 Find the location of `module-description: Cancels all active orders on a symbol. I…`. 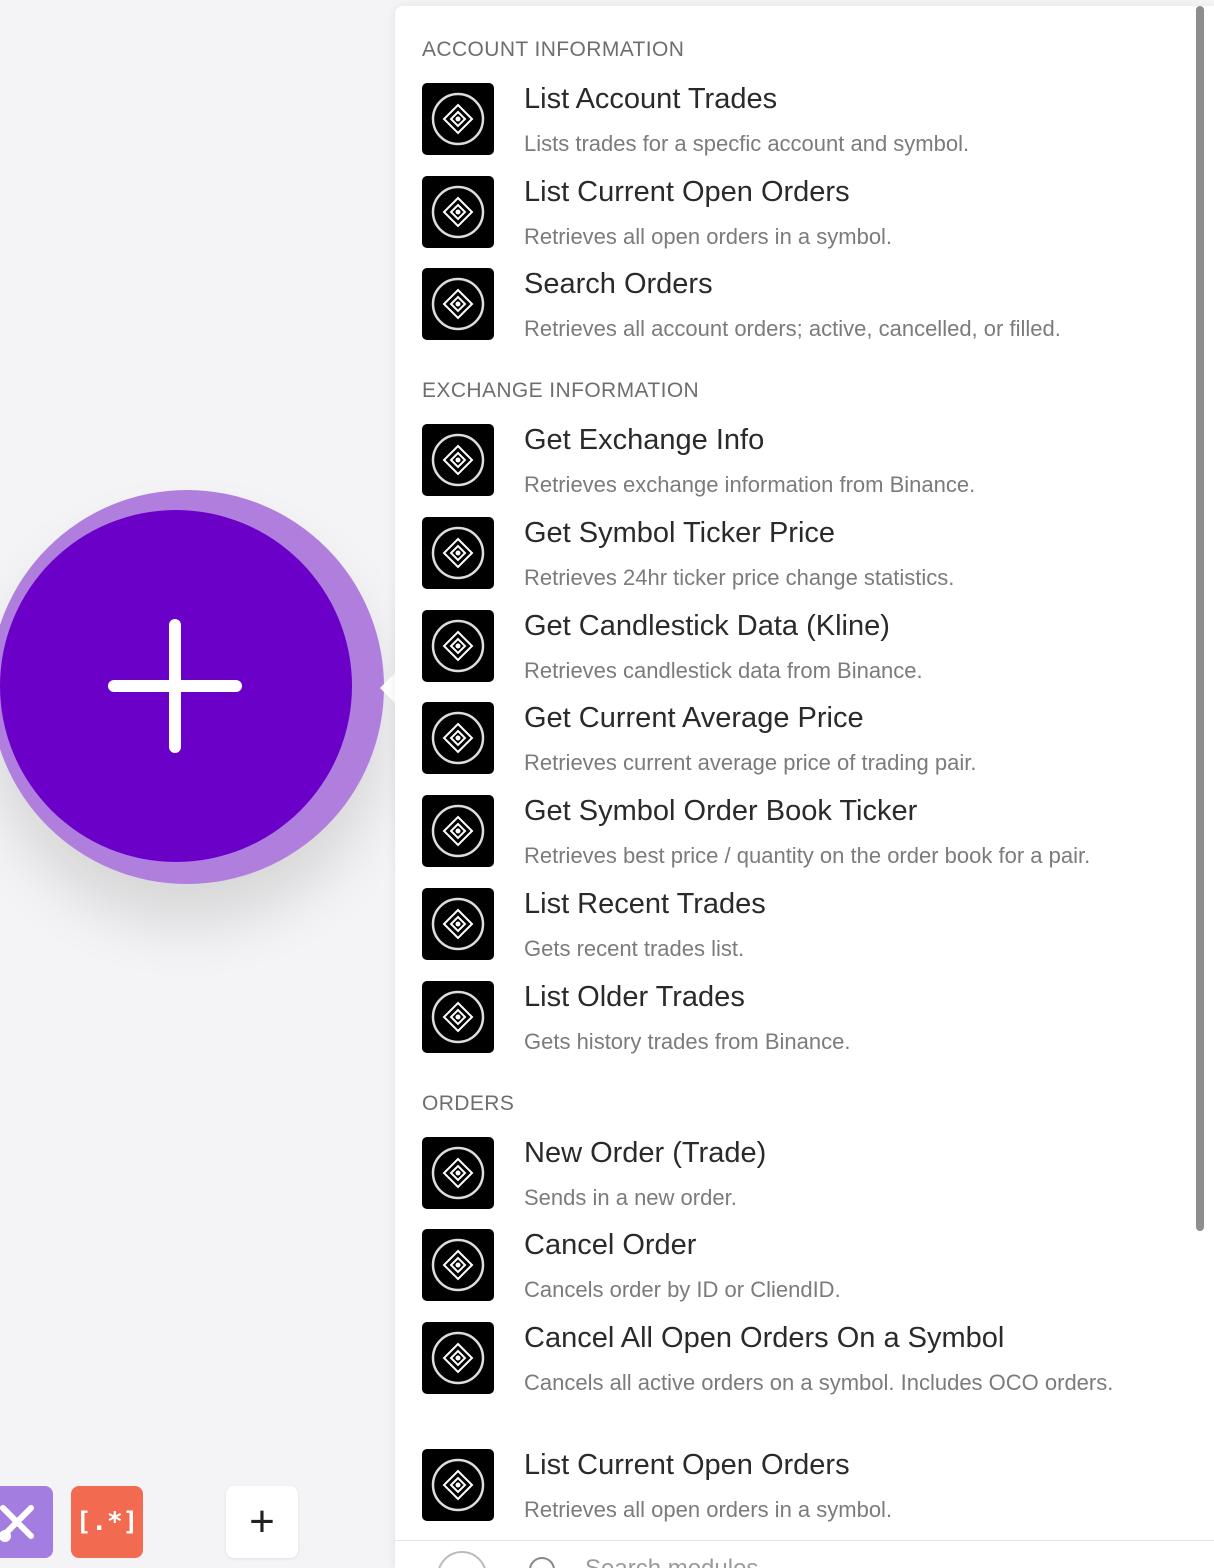

module-description: Cancels all active orders on a symbol. I… is located at coordinates (819, 1382).